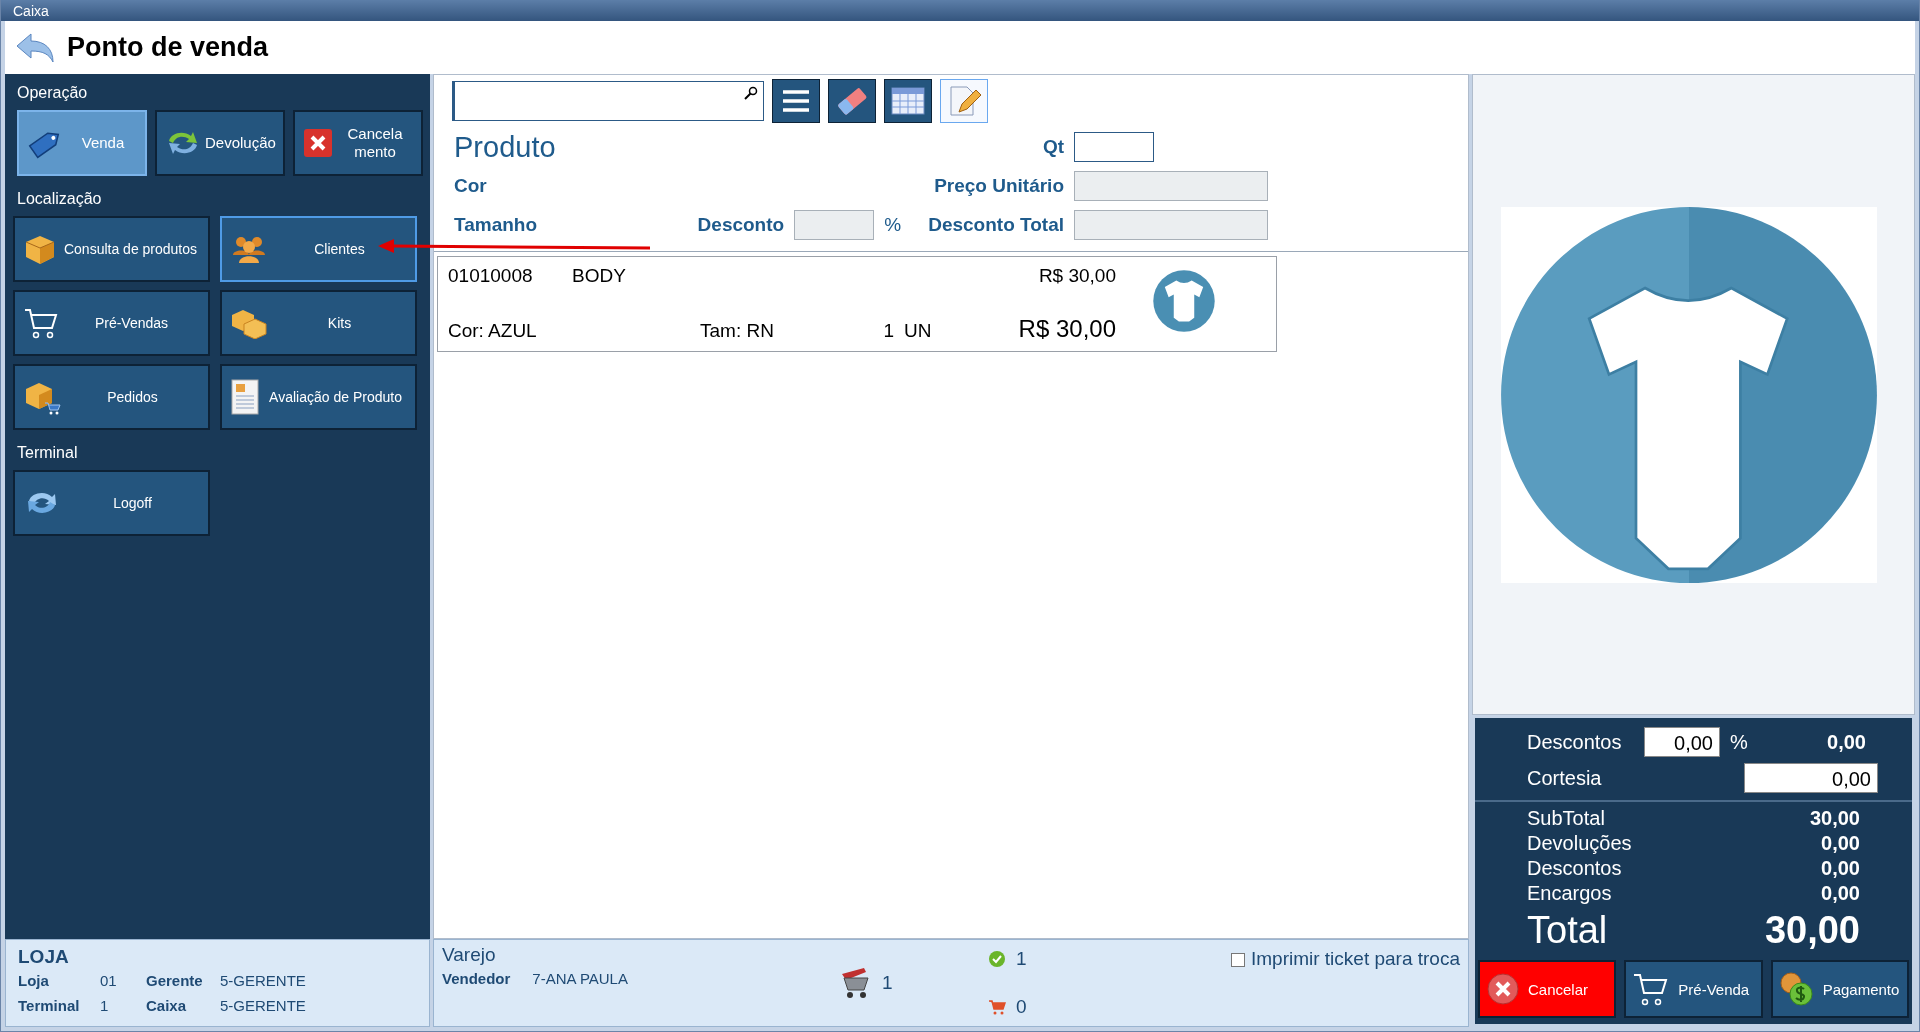 The height and width of the screenshot is (1032, 1920). What do you see at coordinates (1184, 301) in the screenshot?
I see `bodysuit-icon` at bounding box center [1184, 301].